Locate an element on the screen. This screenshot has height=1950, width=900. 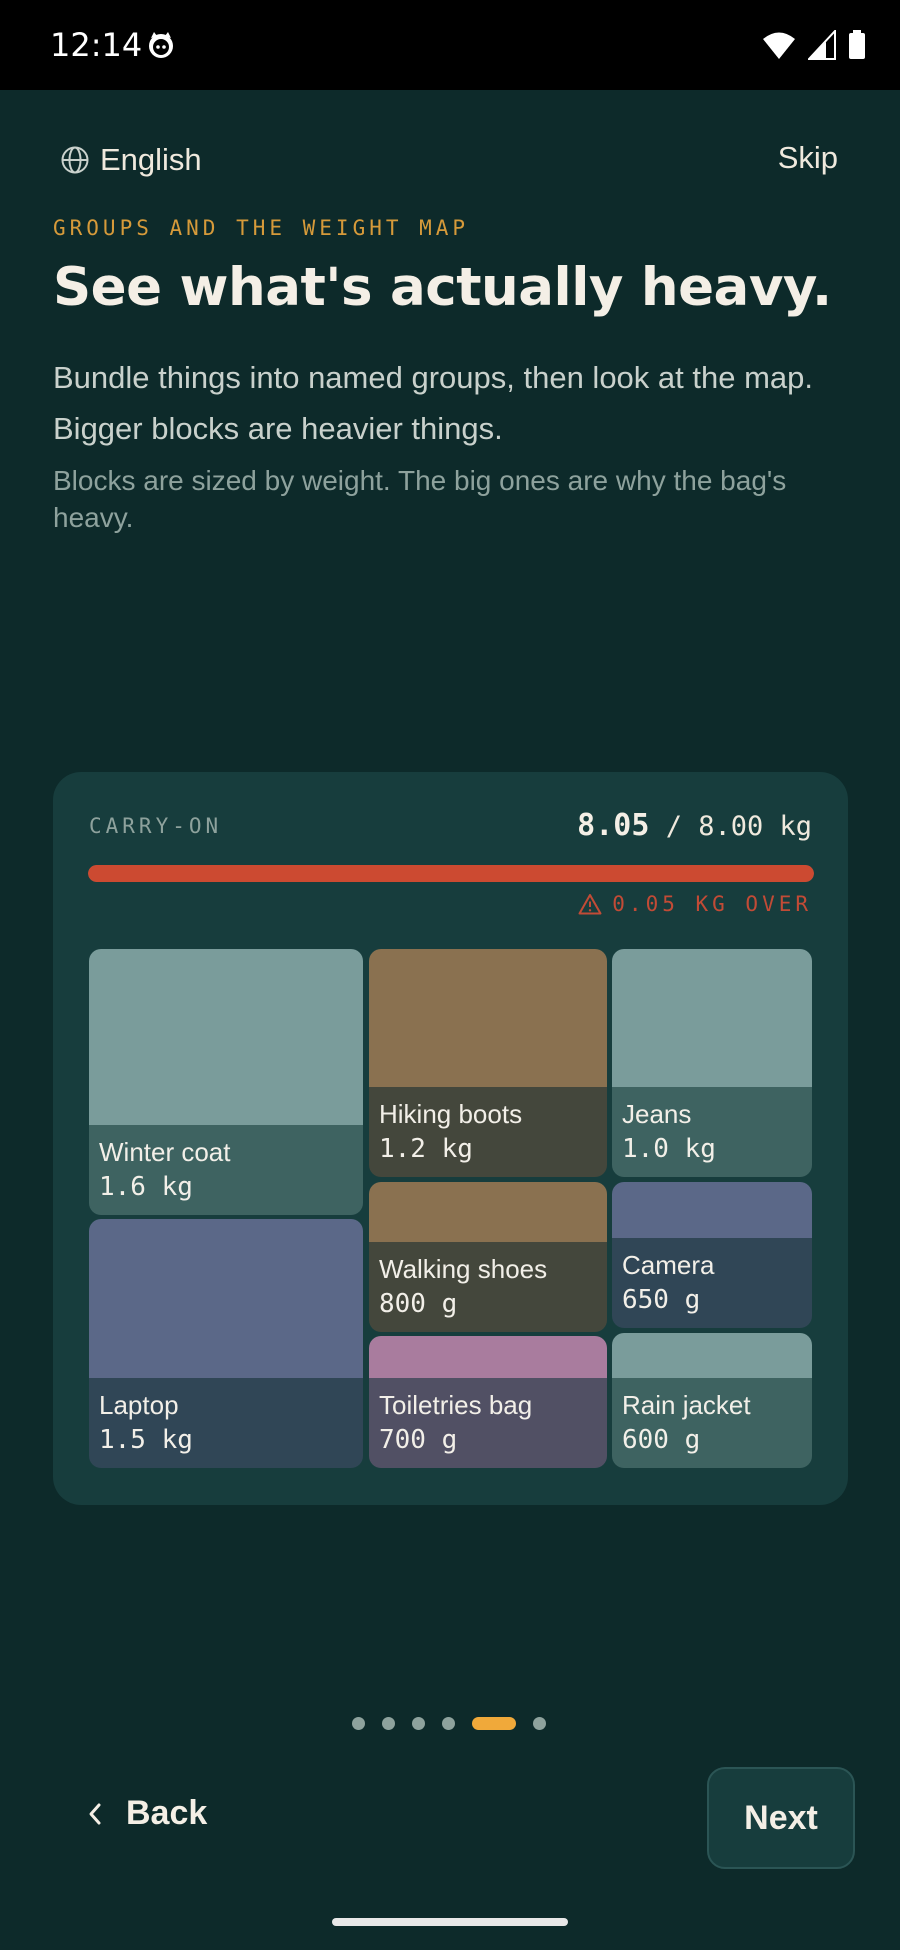
cat-notification-icon is located at coordinates (161, 45).